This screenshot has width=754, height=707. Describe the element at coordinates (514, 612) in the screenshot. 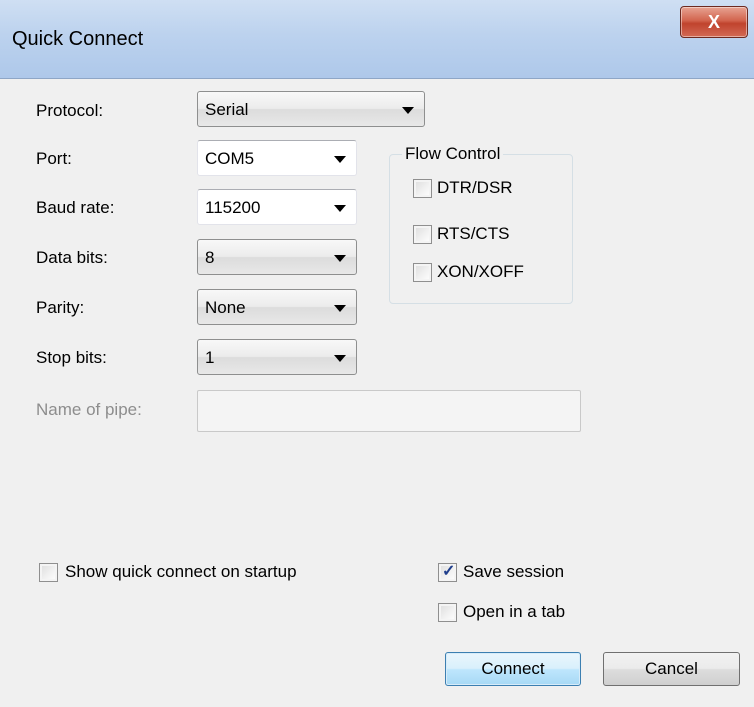

I see `open-in-tab-label: Open in a tab` at that location.